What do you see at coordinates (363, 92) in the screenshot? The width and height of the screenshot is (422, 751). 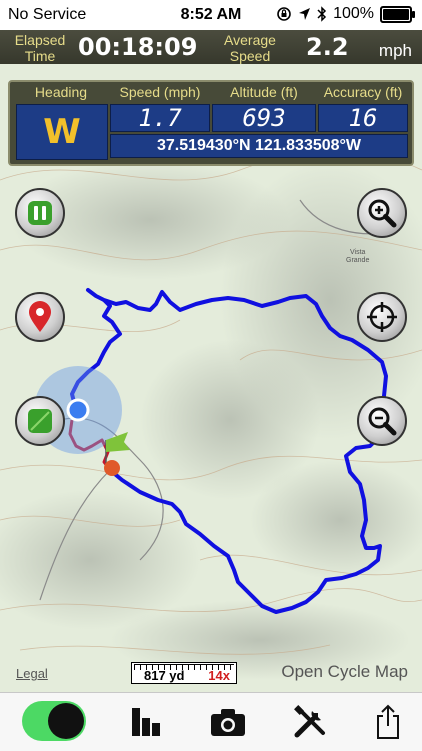 I see `accuracy-label: Accuracy (ft)` at bounding box center [363, 92].